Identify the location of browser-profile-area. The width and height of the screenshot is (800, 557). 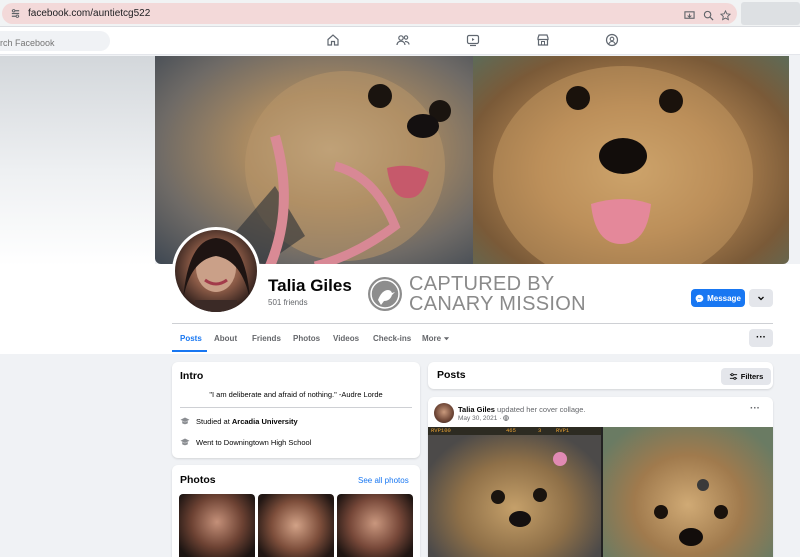
(770, 13).